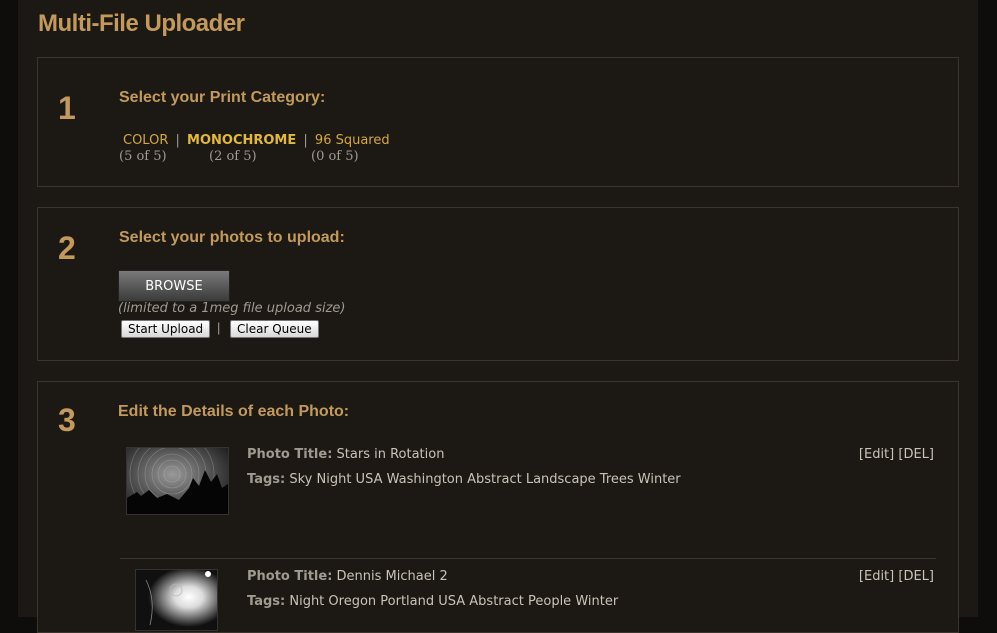  I want to click on category-links: COLOR | MONOCHROME | 96 Squared, so click(256, 140).